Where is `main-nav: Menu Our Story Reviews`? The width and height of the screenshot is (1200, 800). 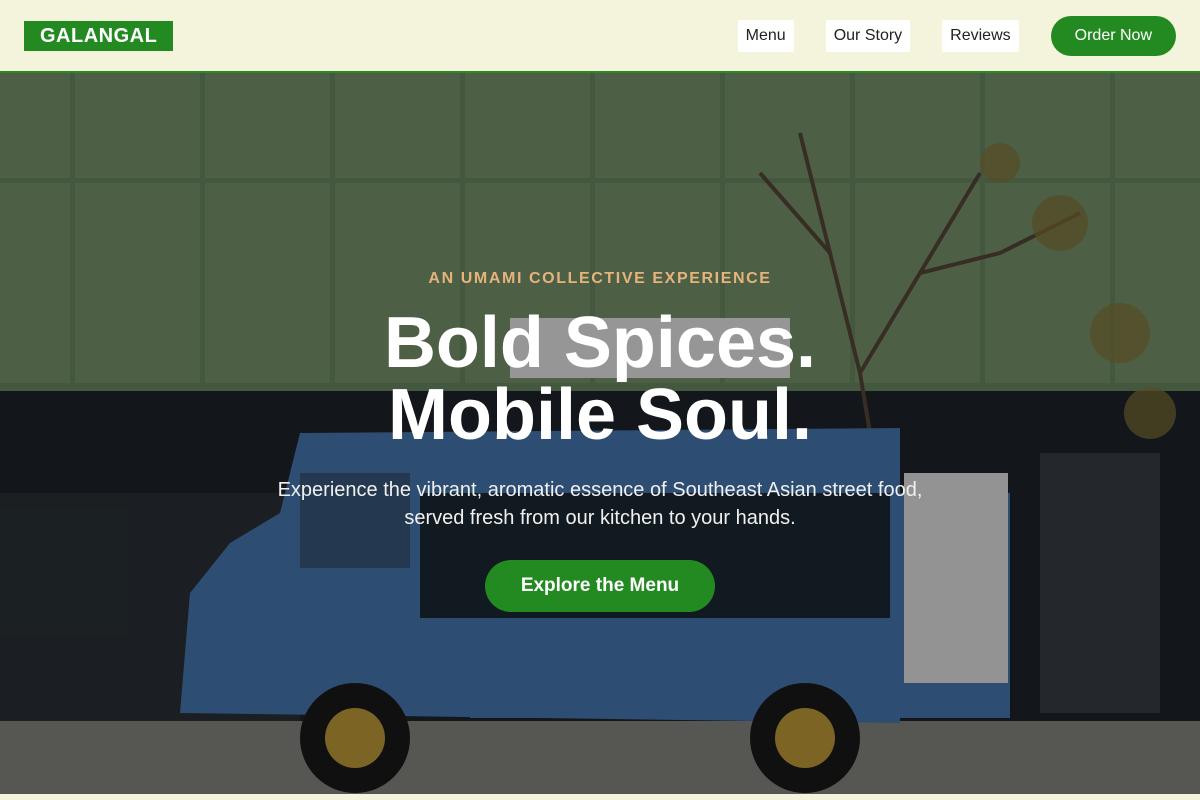 main-nav: Menu Our Story Reviews is located at coordinates (878, 35).